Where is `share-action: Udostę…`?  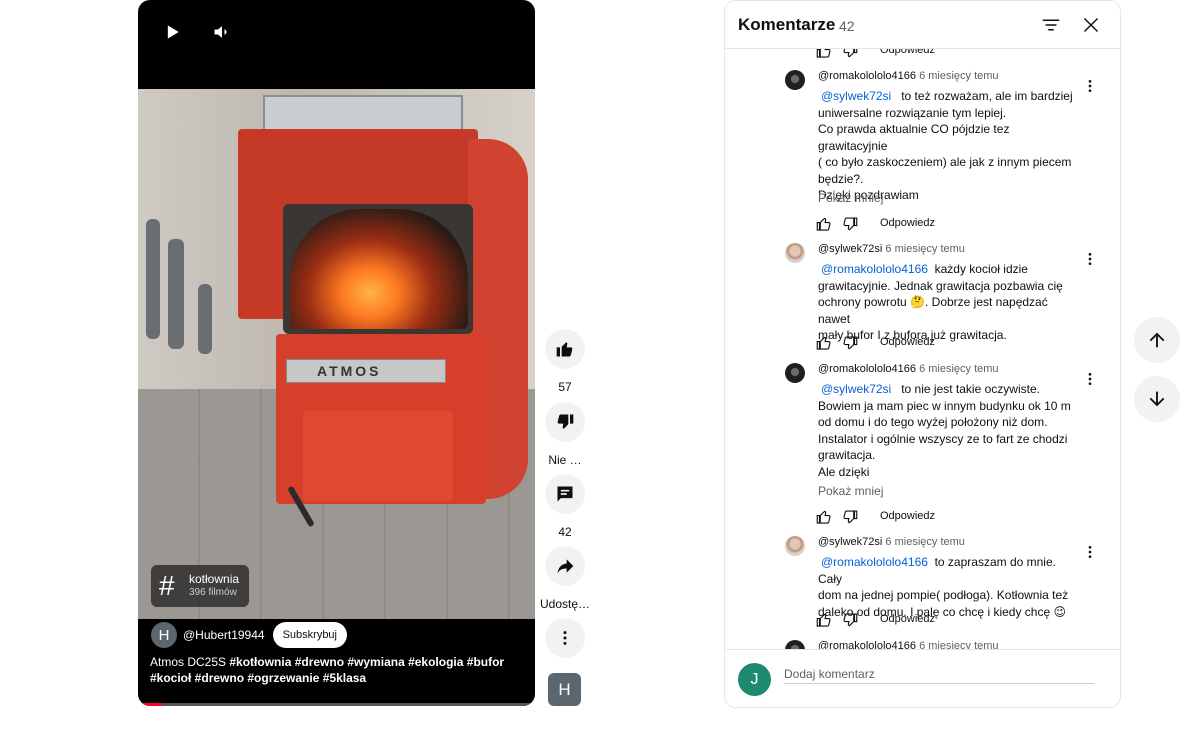 share-action: Udostę… is located at coordinates (565, 578).